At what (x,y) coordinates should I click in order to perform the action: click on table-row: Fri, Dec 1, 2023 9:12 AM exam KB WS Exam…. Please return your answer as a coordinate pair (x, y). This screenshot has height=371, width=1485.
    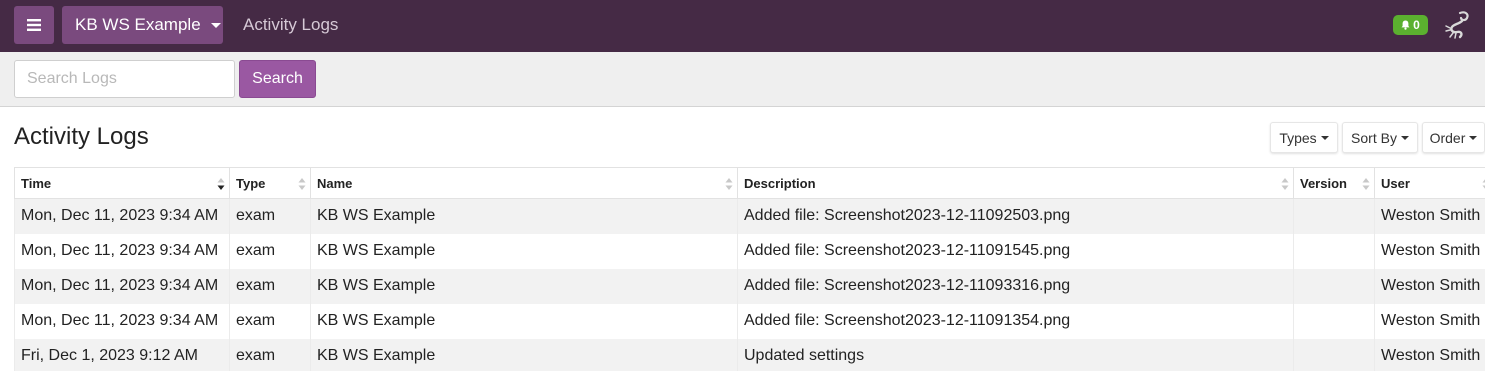
    Looking at the image, I should click on (749, 354).